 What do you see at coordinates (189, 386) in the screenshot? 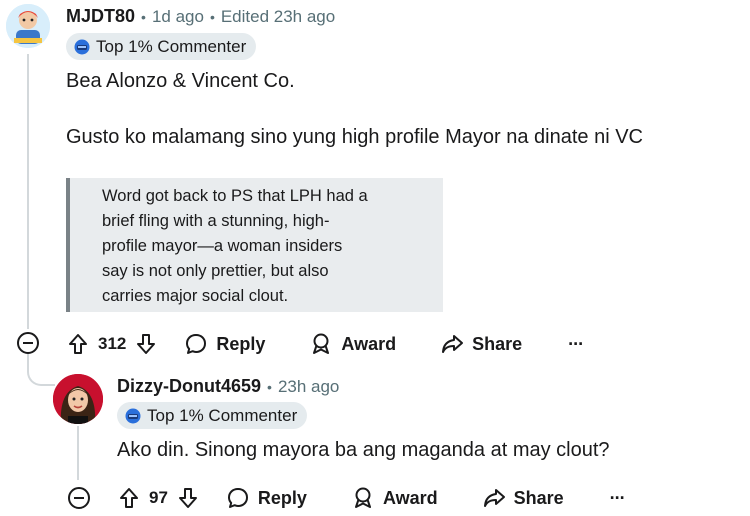
I see `username: Dizzy-Donut4659` at bounding box center [189, 386].